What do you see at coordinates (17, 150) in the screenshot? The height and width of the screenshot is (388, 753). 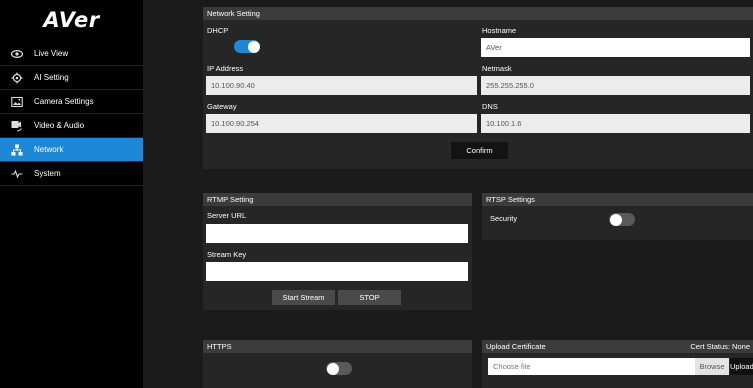 I see `network-icon` at bounding box center [17, 150].